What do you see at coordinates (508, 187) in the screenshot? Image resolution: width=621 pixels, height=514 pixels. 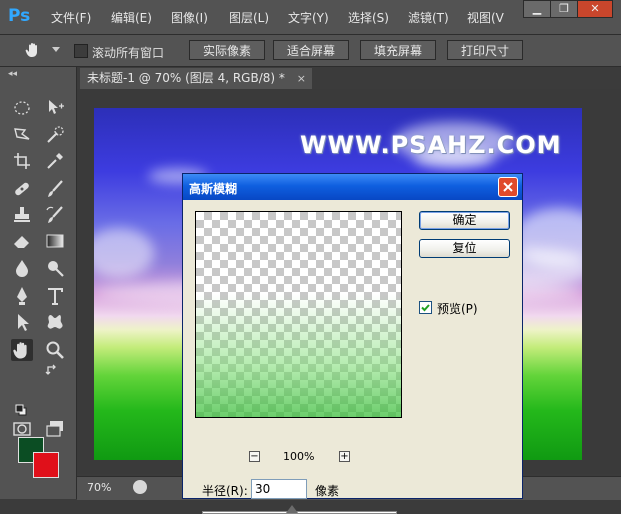 I see `dialog-close-button` at bounding box center [508, 187].